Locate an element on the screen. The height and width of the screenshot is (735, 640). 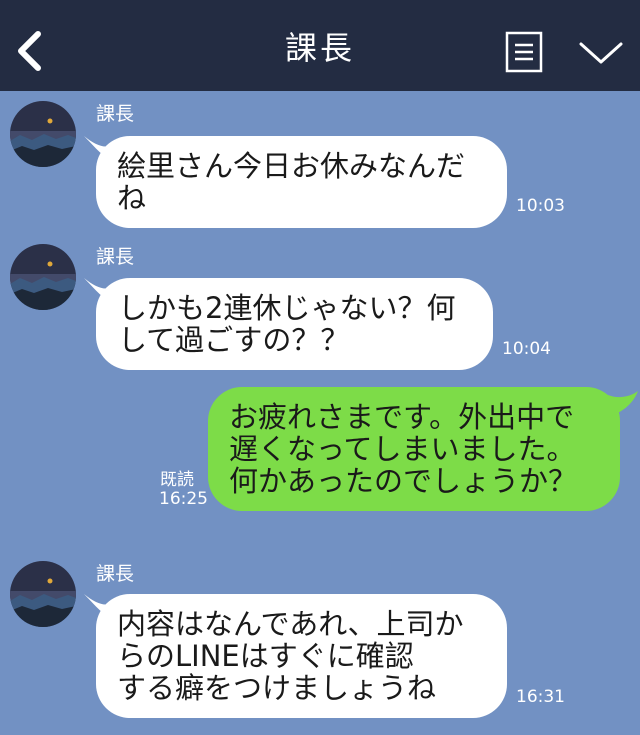
message-bubble: しかも2連休じゃない？何 して過ごすの？？ is located at coordinates (294, 324).